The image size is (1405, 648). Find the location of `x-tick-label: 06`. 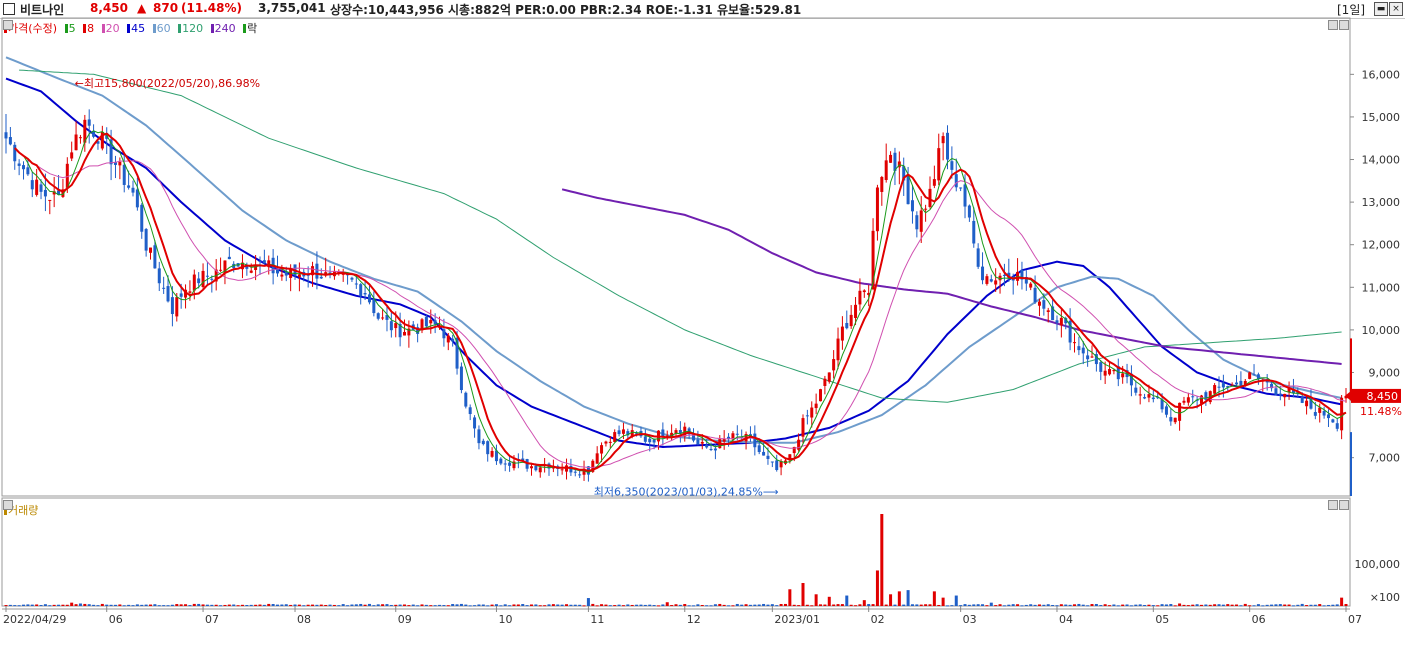

x-tick-label: 06 is located at coordinates (1259, 619).